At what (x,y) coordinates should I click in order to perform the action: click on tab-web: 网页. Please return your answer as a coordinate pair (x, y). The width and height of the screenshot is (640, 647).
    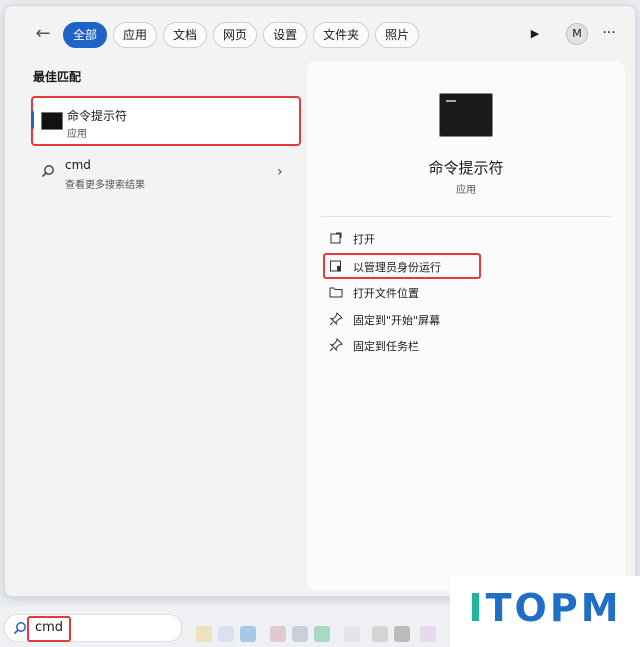
    Looking at the image, I should click on (235, 35).